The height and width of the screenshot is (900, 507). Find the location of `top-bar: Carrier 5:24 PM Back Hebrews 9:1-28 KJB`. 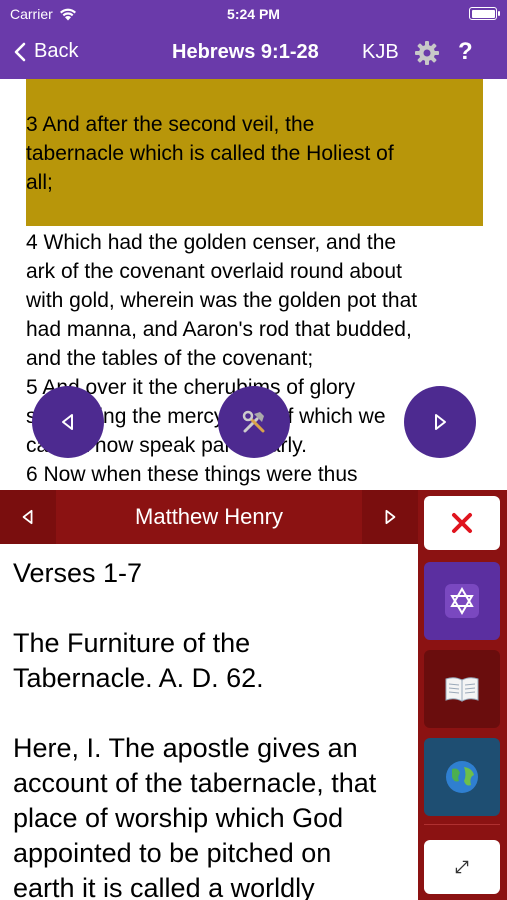

top-bar: Carrier 5:24 PM Back Hebrews 9:1-28 KJB is located at coordinates (253, 39).